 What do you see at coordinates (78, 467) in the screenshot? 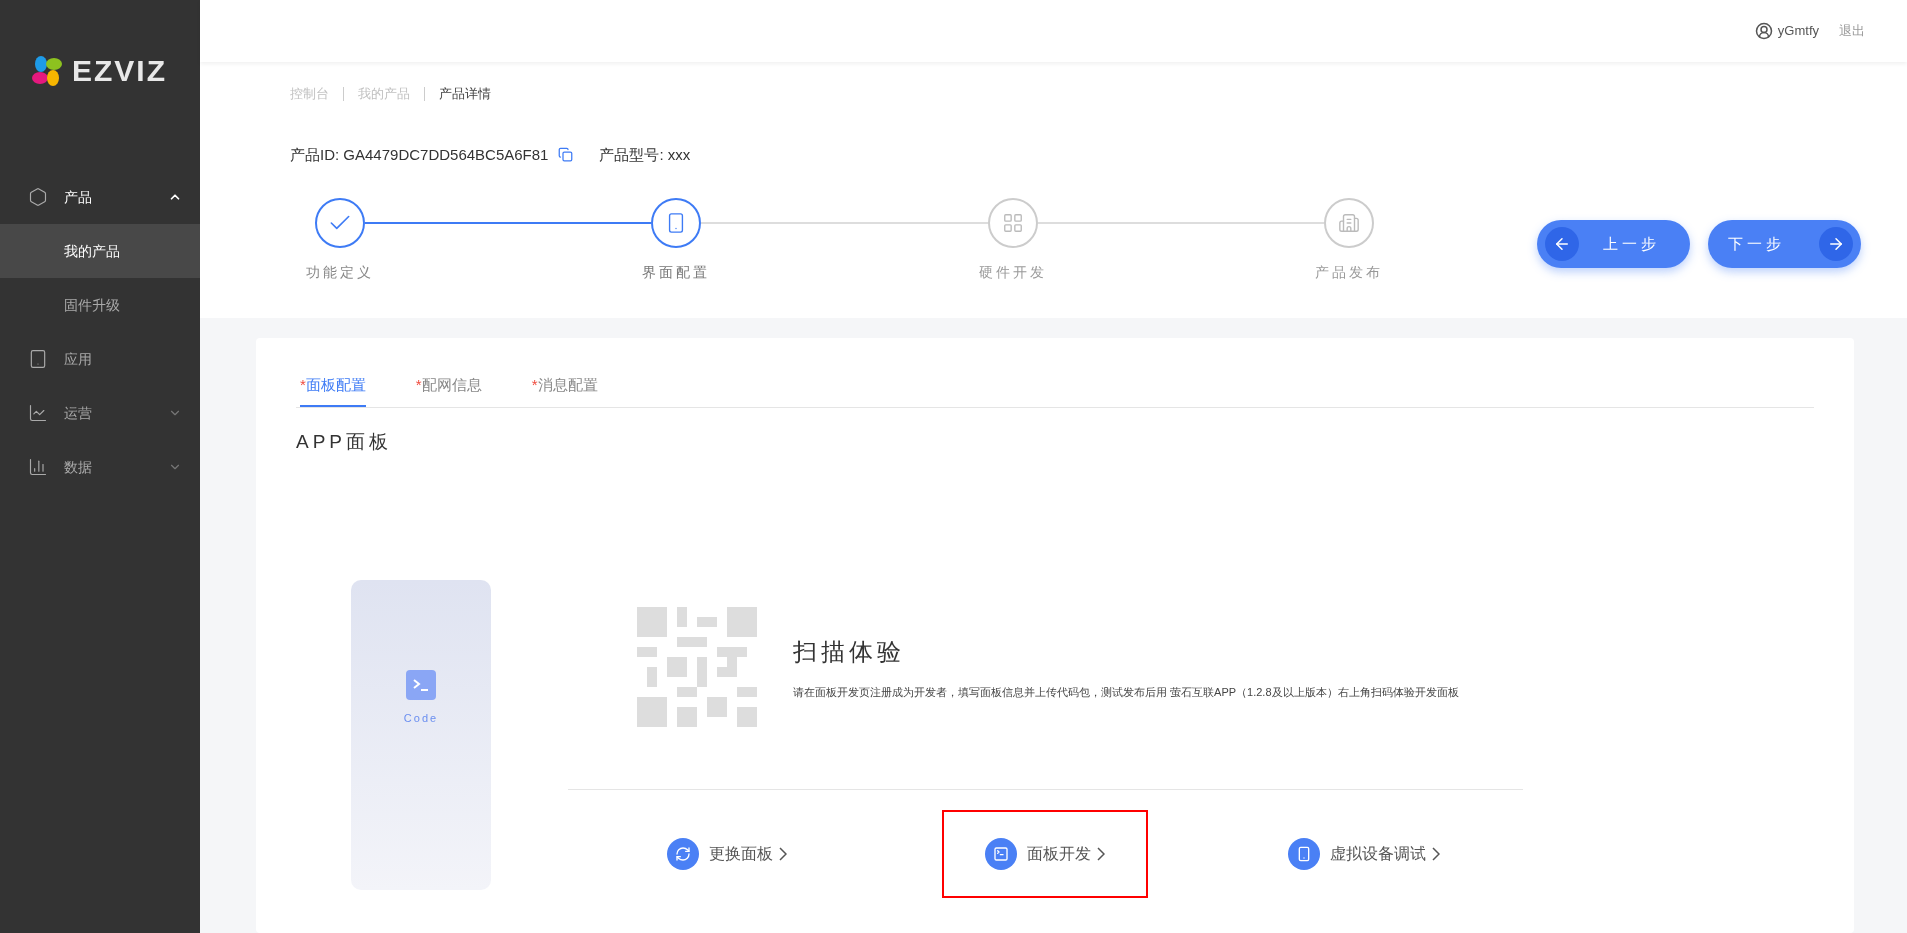
I see `sidebar-item-label: 数据` at bounding box center [78, 467].